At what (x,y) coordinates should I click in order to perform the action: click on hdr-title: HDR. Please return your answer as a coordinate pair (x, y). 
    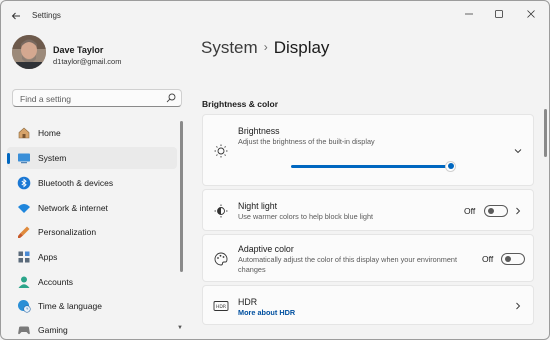
    Looking at the image, I should click on (248, 302).